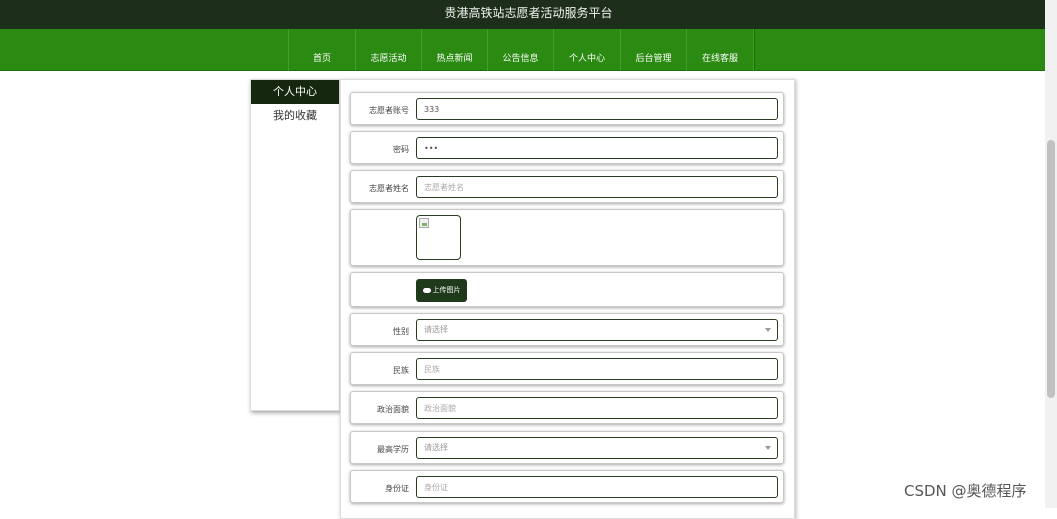 Image resolution: width=1057 pixels, height=519 pixels. What do you see at coordinates (586, 50) in the screenshot?
I see `nav-personal-center: 个人中心` at bounding box center [586, 50].